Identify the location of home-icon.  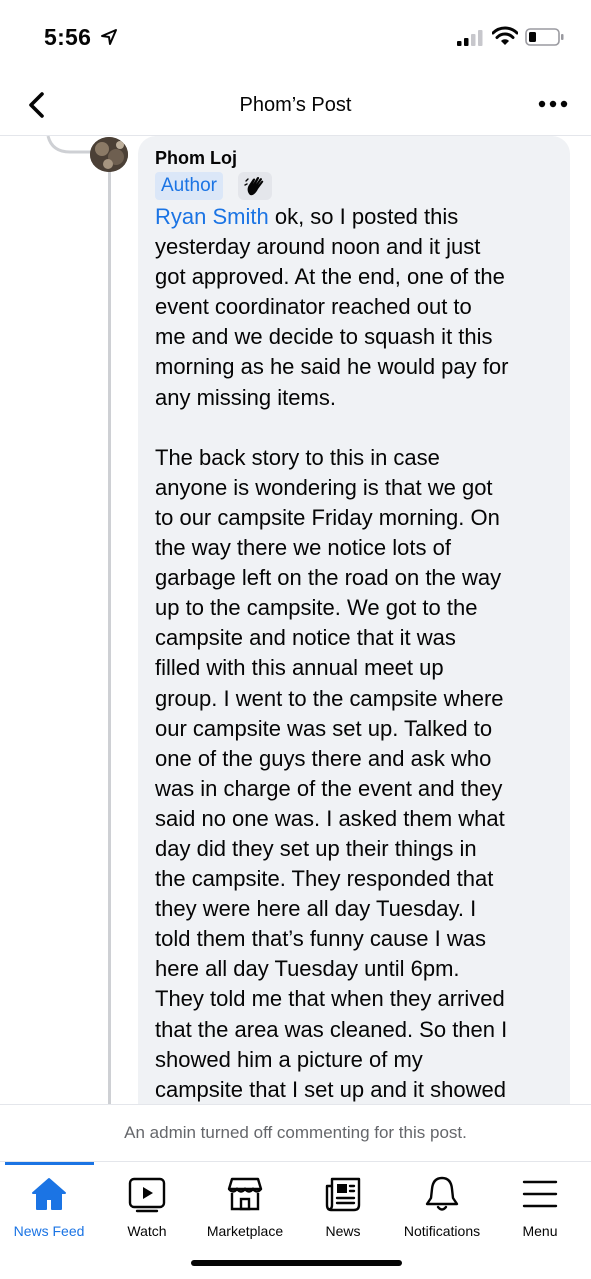
(49, 1194).